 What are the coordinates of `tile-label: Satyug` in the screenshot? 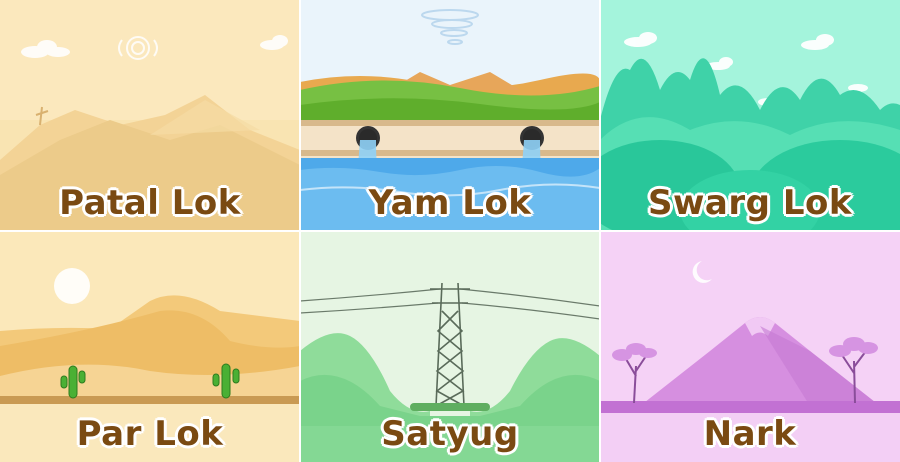 It's located at (450, 434).